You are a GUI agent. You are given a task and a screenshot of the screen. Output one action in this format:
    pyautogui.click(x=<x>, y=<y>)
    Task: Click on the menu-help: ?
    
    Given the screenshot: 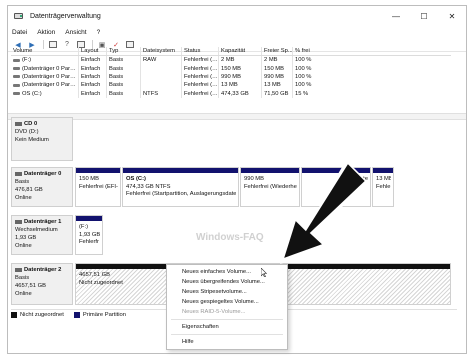 What is the action you would take?
    pyautogui.click(x=99, y=32)
    